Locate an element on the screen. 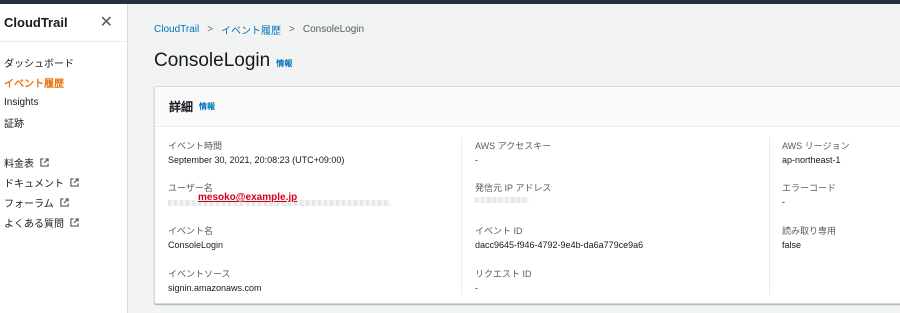 This screenshot has height=313, width=900. masked-source-ip-value is located at coordinates (502, 200).